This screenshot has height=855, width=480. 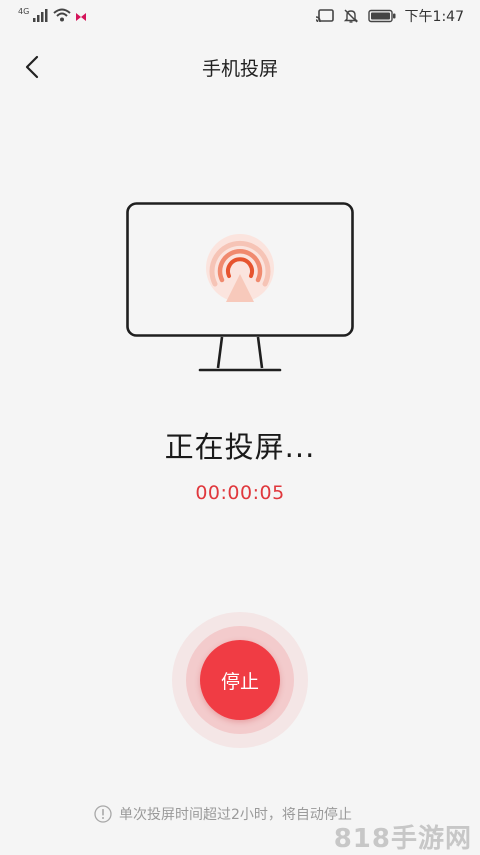 What do you see at coordinates (52, 14) in the screenshot?
I see `status-bar-left: 4G` at bounding box center [52, 14].